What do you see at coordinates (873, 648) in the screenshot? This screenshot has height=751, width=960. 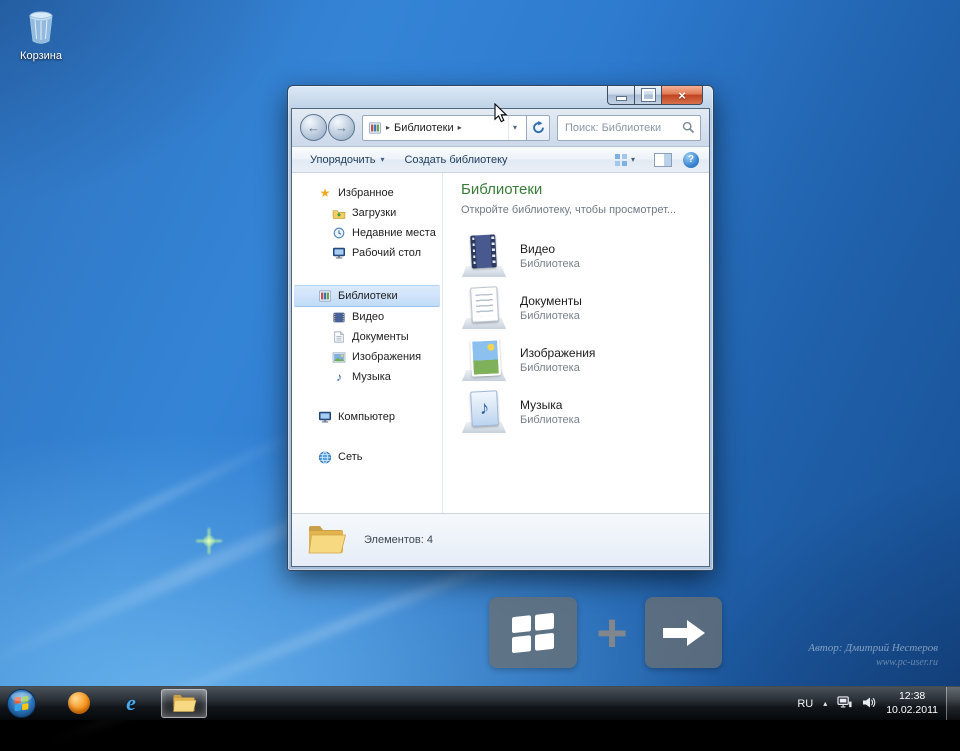 I see `watermark-author: Автор: Дмитрий Нестеров` at bounding box center [873, 648].